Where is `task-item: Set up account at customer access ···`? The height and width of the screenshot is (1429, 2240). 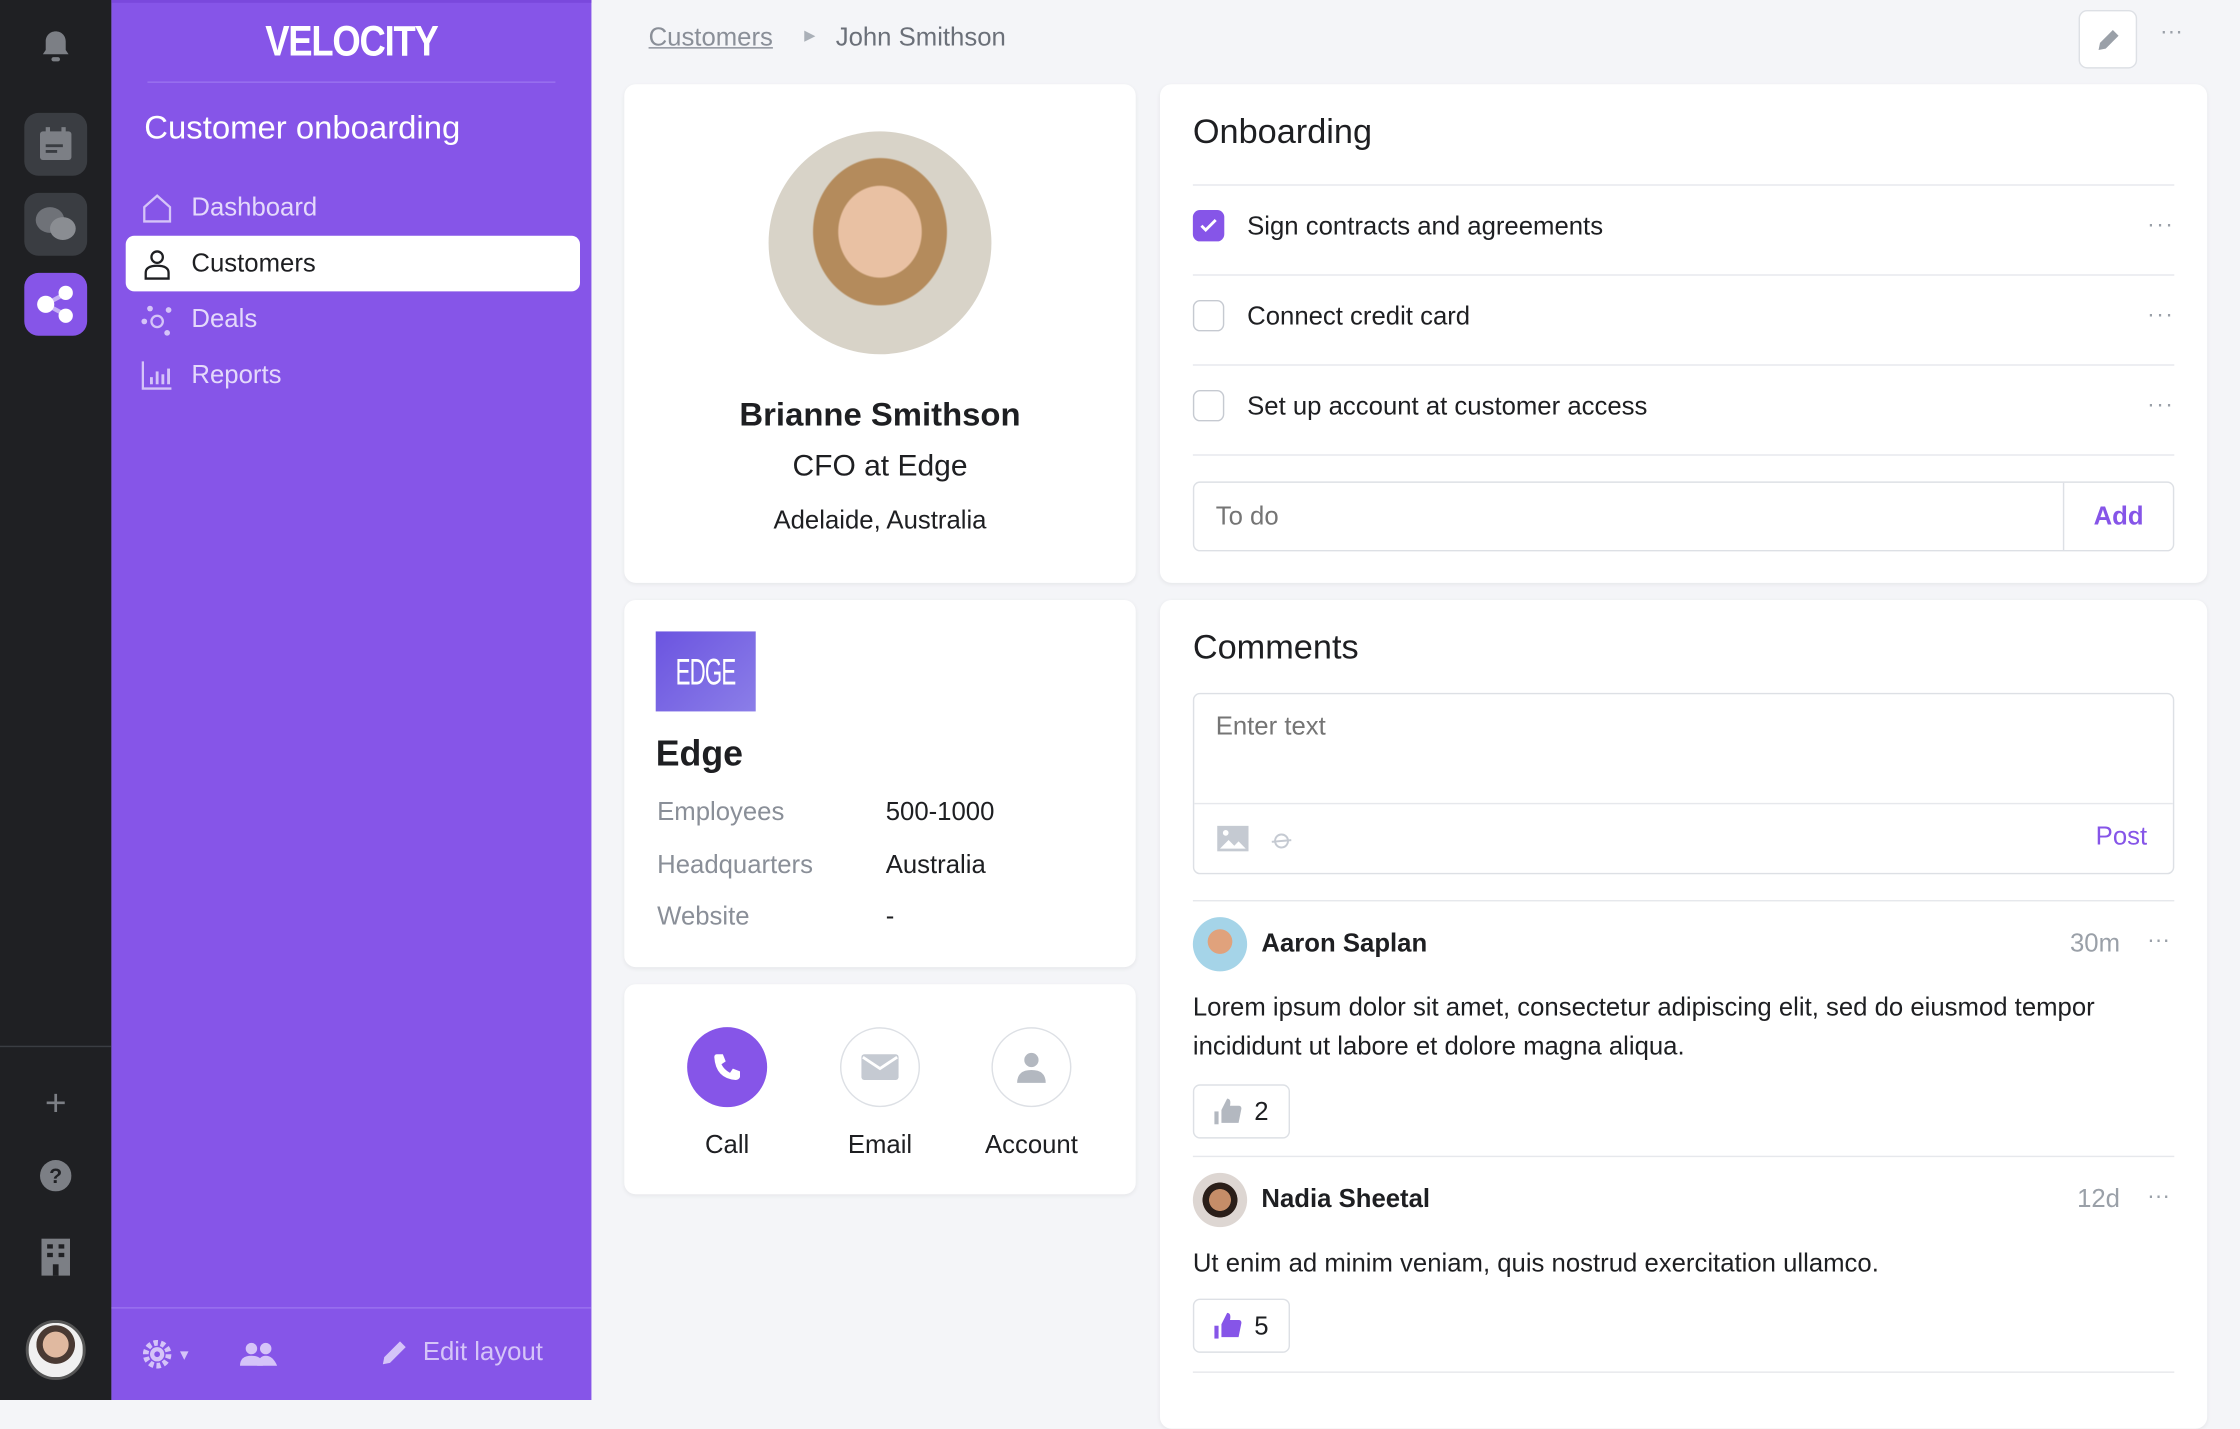 task-item: Set up account at customer access ··· is located at coordinates (1683, 405).